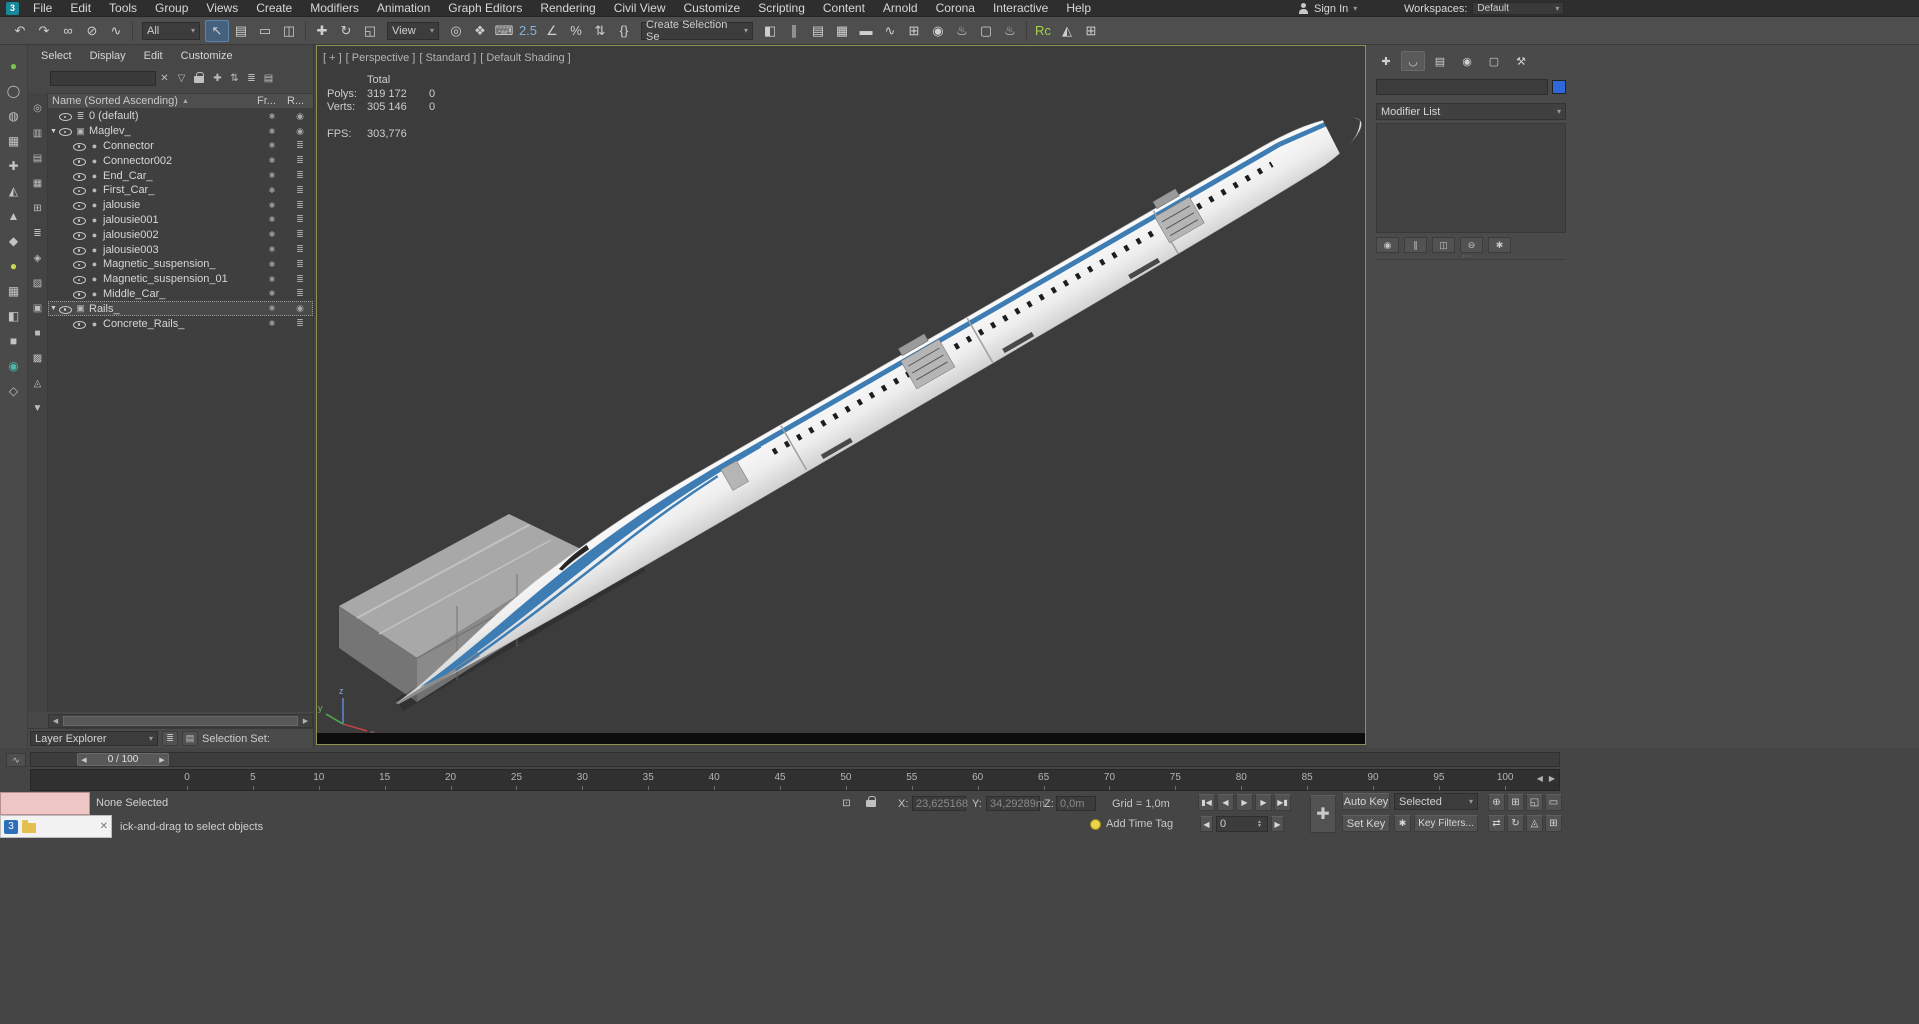  I want to click on select-and-scale-icon: ◱, so click(370, 31).